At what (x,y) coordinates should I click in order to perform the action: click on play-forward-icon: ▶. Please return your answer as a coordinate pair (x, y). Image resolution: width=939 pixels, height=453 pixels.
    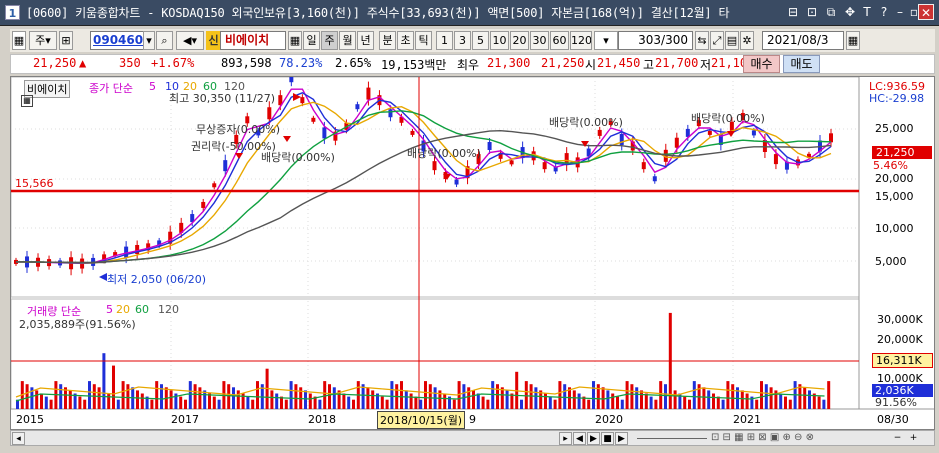
    Looking at the image, I should click on (621, 438).